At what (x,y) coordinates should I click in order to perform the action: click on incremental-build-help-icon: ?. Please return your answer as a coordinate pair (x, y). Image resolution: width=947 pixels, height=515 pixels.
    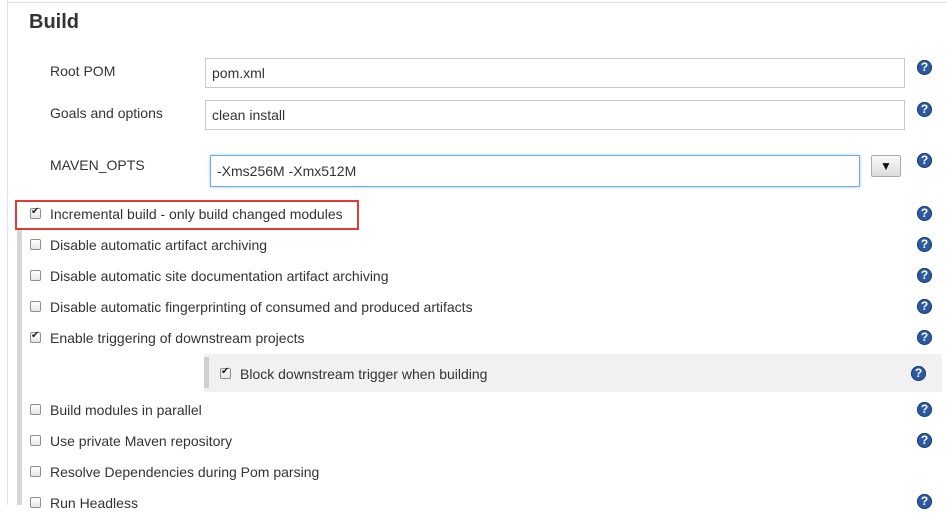
    Looking at the image, I should click on (924, 213).